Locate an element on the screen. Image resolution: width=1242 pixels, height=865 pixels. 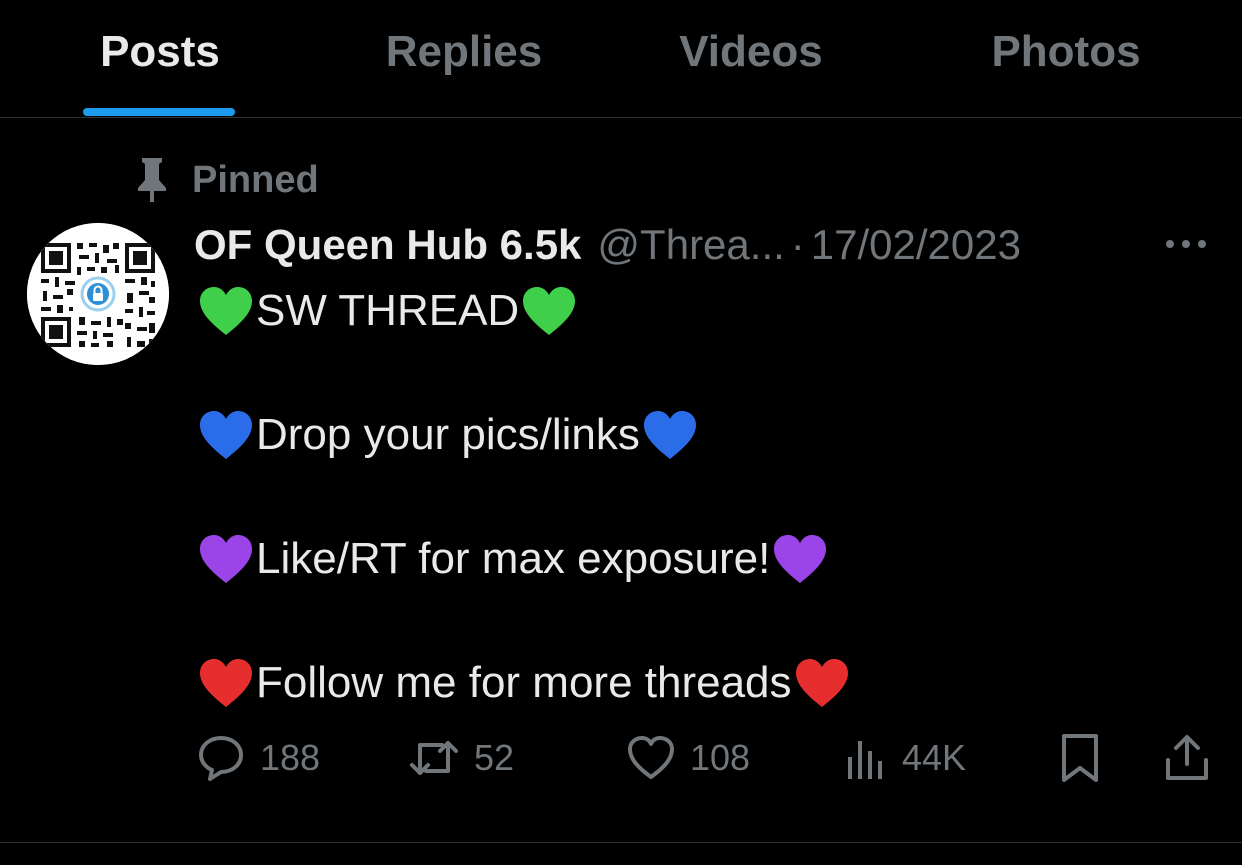
active-tab-indicator is located at coordinates (159, 112).